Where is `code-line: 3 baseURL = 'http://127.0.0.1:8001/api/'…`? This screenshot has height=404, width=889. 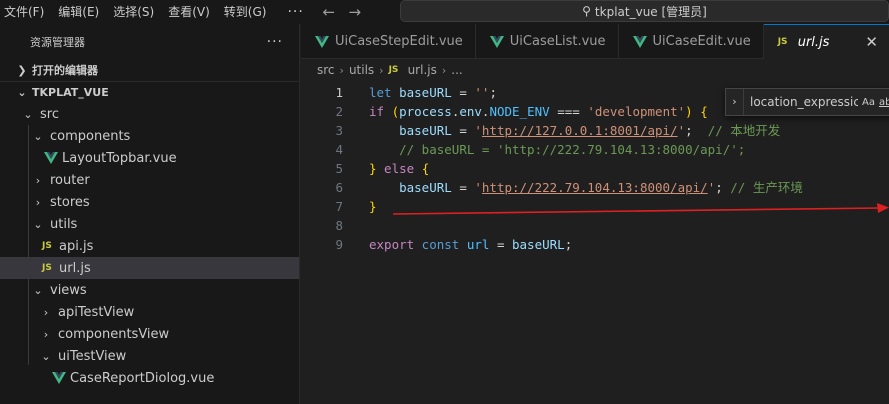 code-line: 3 baseURL = 'http://127.0.0.1:8001/api/'… is located at coordinates (595, 130).